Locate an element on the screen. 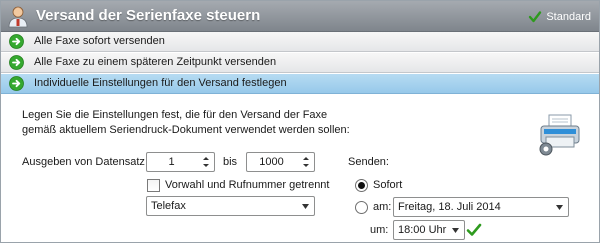  page-title: Versand der Serienfaxe steuern is located at coordinates (148, 15).